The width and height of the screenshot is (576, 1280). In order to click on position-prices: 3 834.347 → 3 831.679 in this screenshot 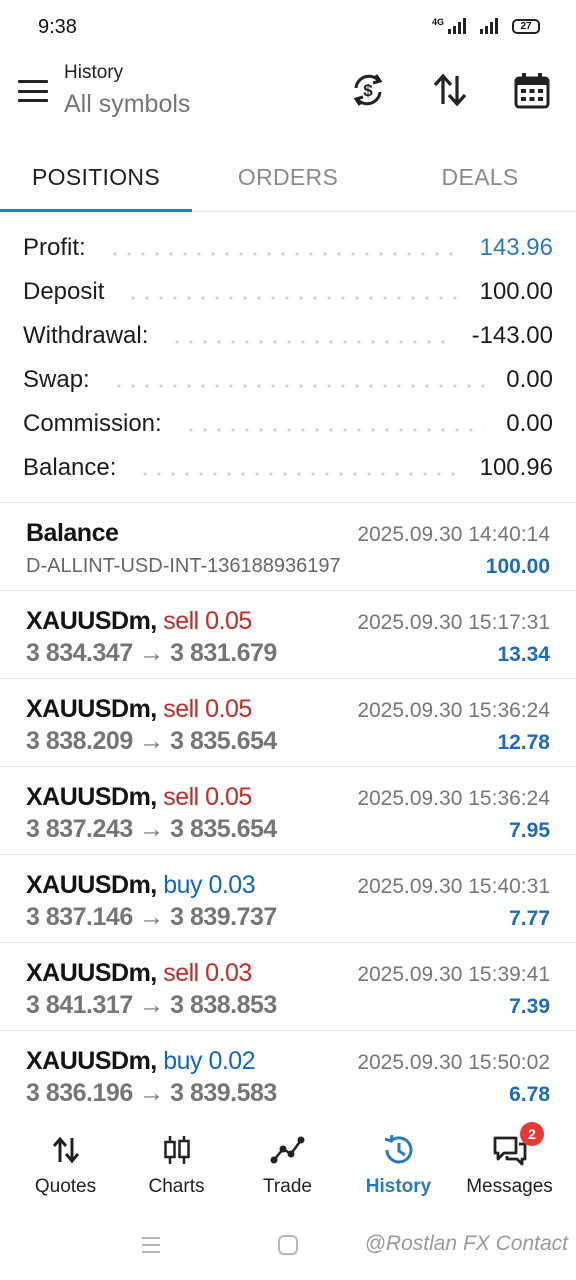, I will do `click(151, 653)`.